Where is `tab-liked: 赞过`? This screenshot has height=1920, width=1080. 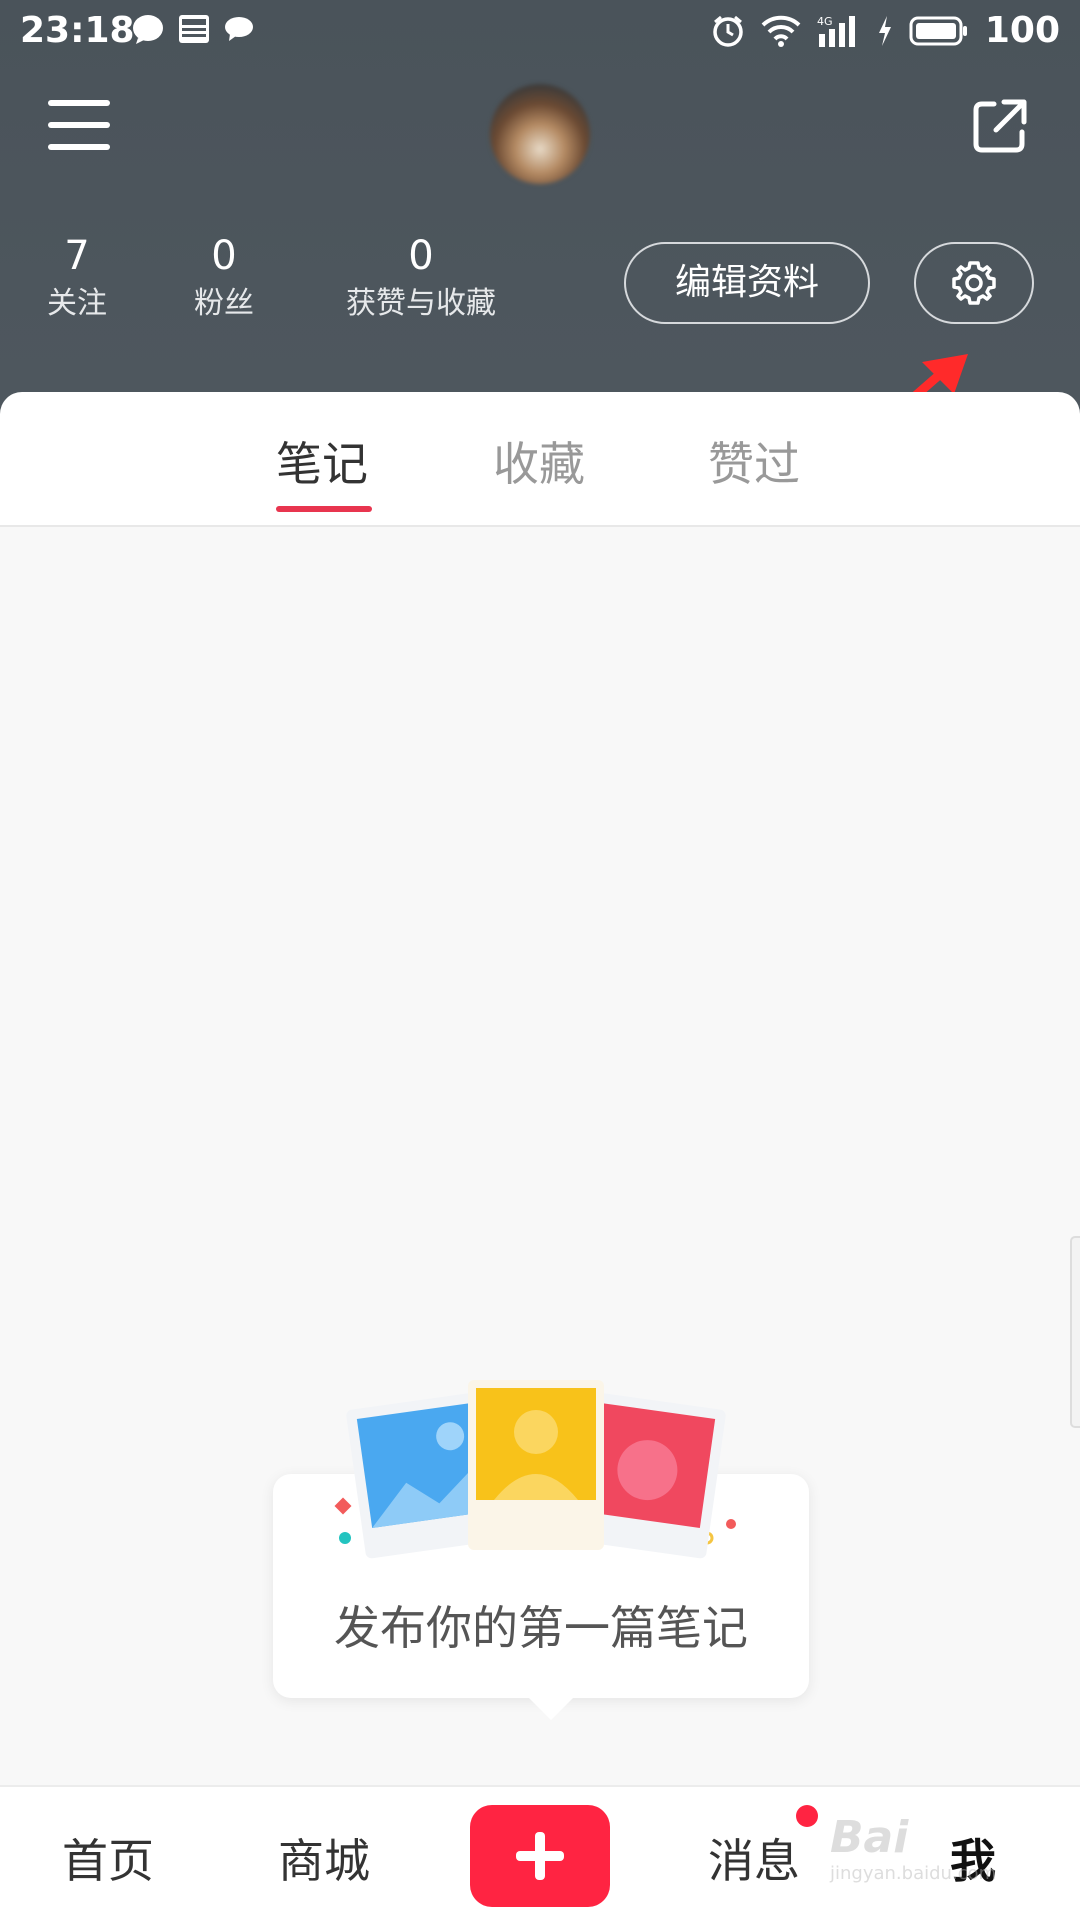 tab-liked: 赞过 is located at coordinates (754, 461).